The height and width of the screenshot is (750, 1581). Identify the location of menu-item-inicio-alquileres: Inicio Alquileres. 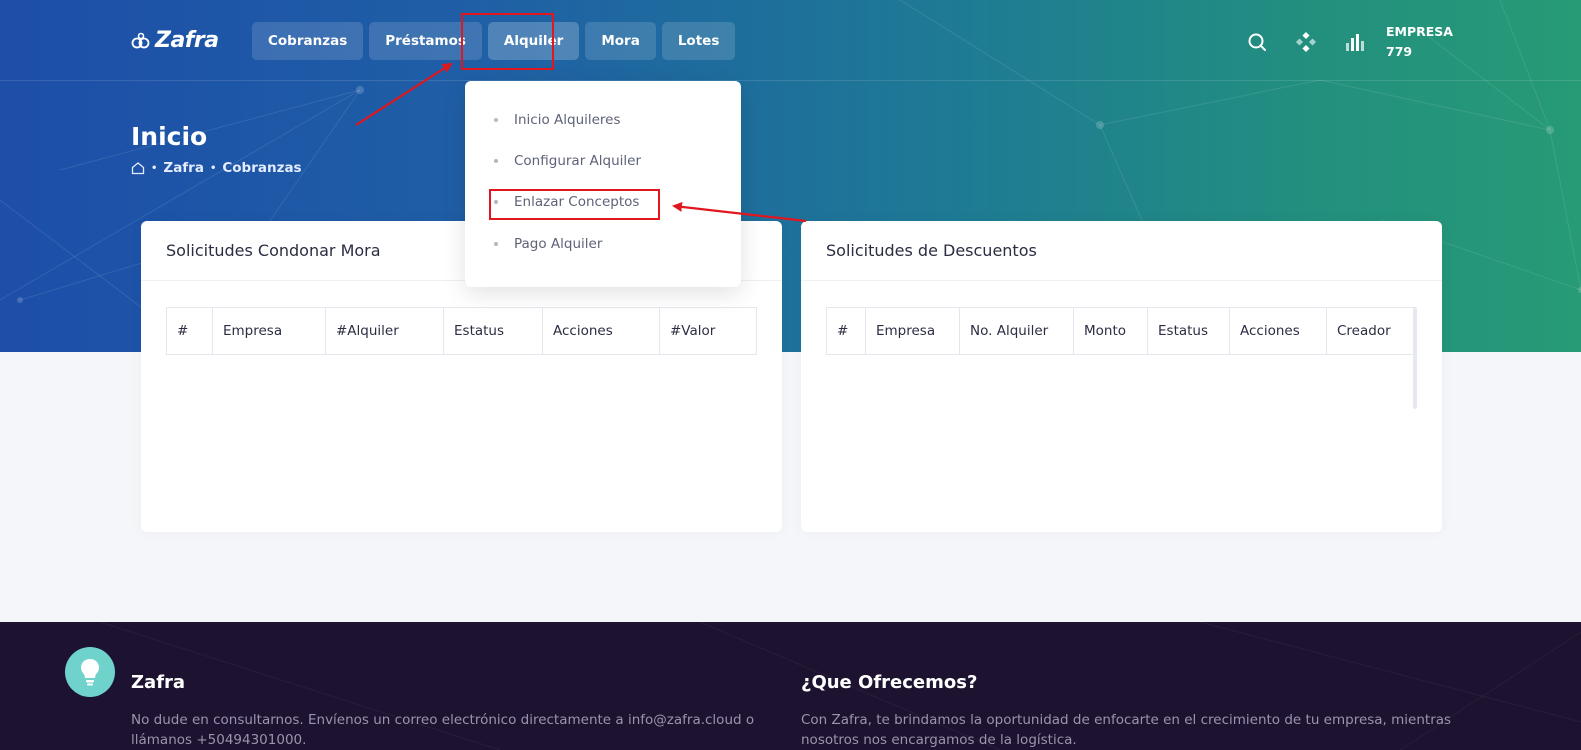
(557, 120).